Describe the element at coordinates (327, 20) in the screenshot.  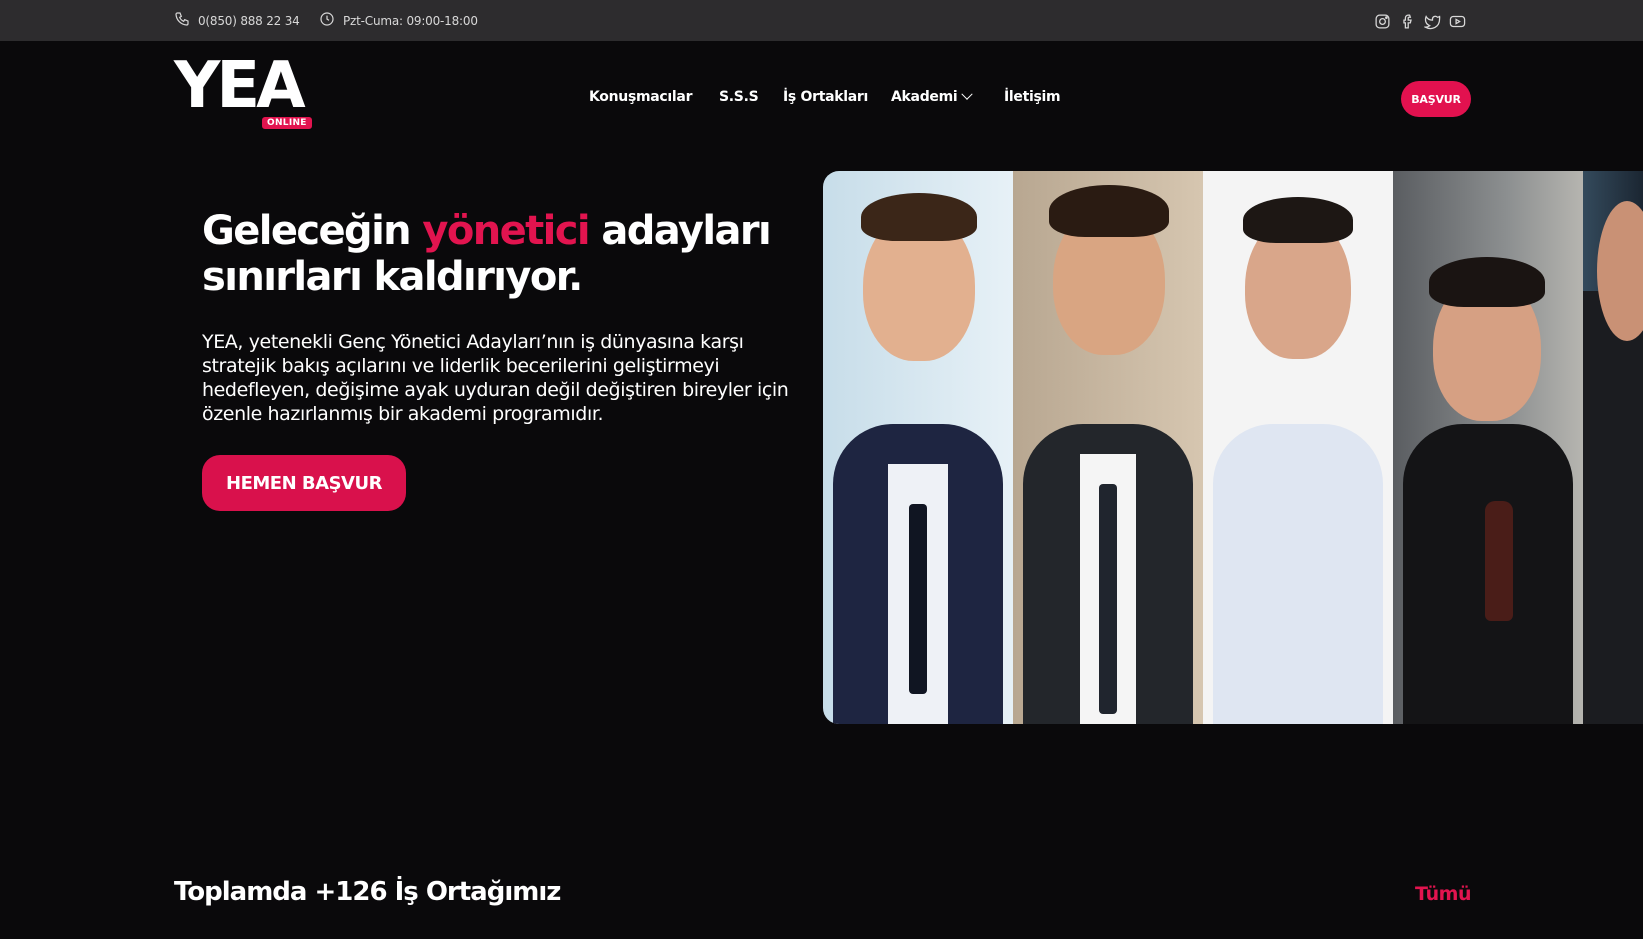
I see `clock-icon` at that location.